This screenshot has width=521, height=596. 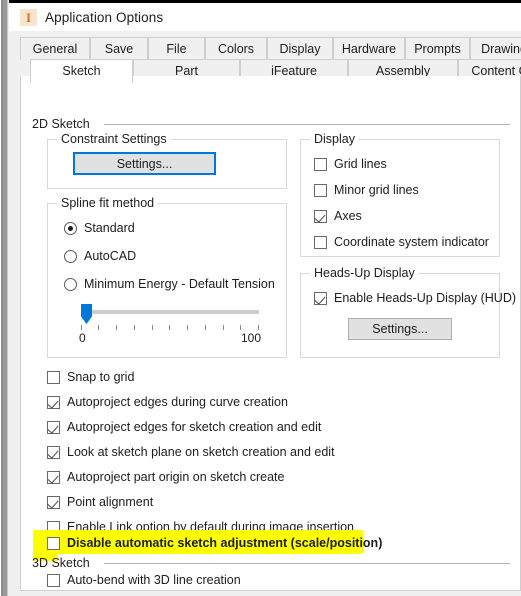 What do you see at coordinates (53, 502) in the screenshot?
I see `point-alignment-checkbox-box` at bounding box center [53, 502].